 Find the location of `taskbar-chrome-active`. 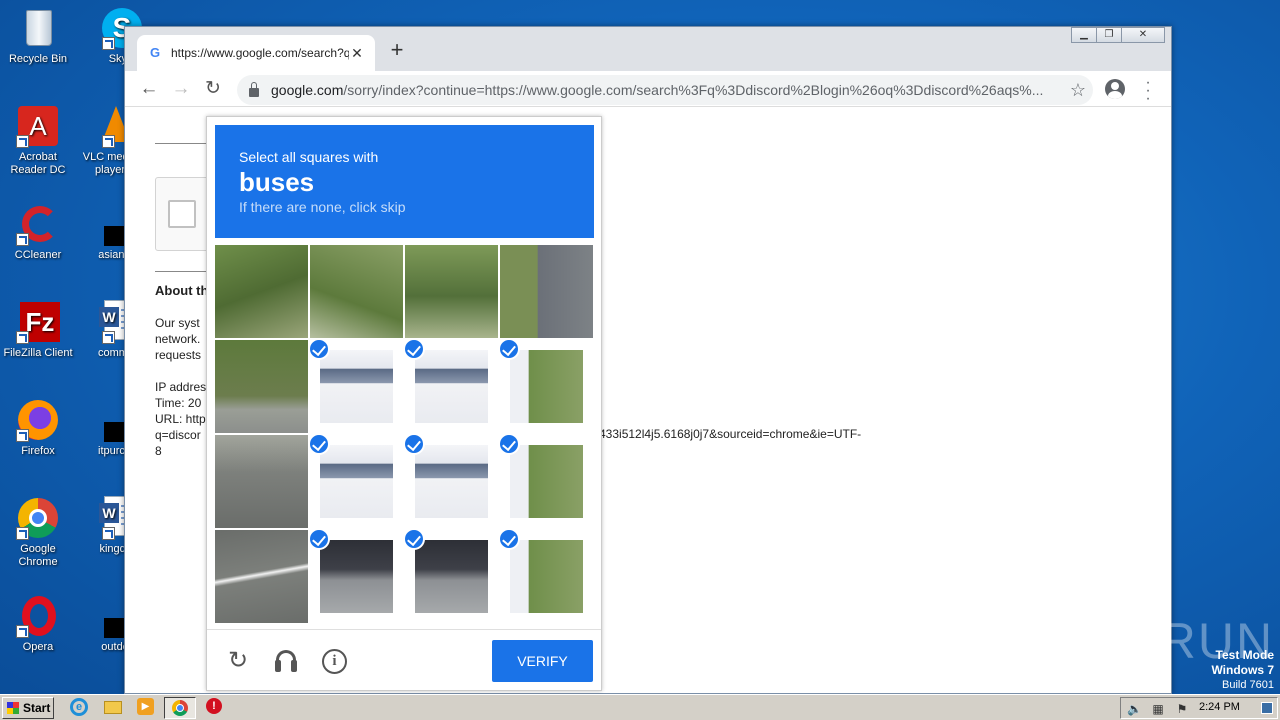

taskbar-chrome-active is located at coordinates (180, 708).